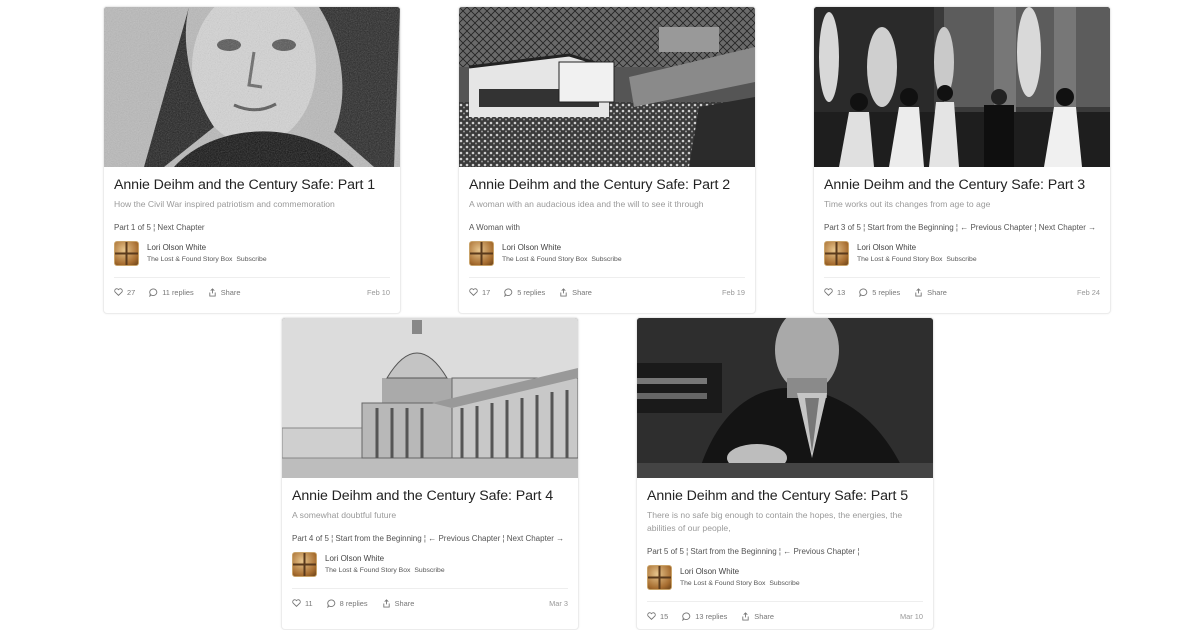 The image size is (1200, 630). I want to click on replies-button: 8 replies, so click(347, 603).